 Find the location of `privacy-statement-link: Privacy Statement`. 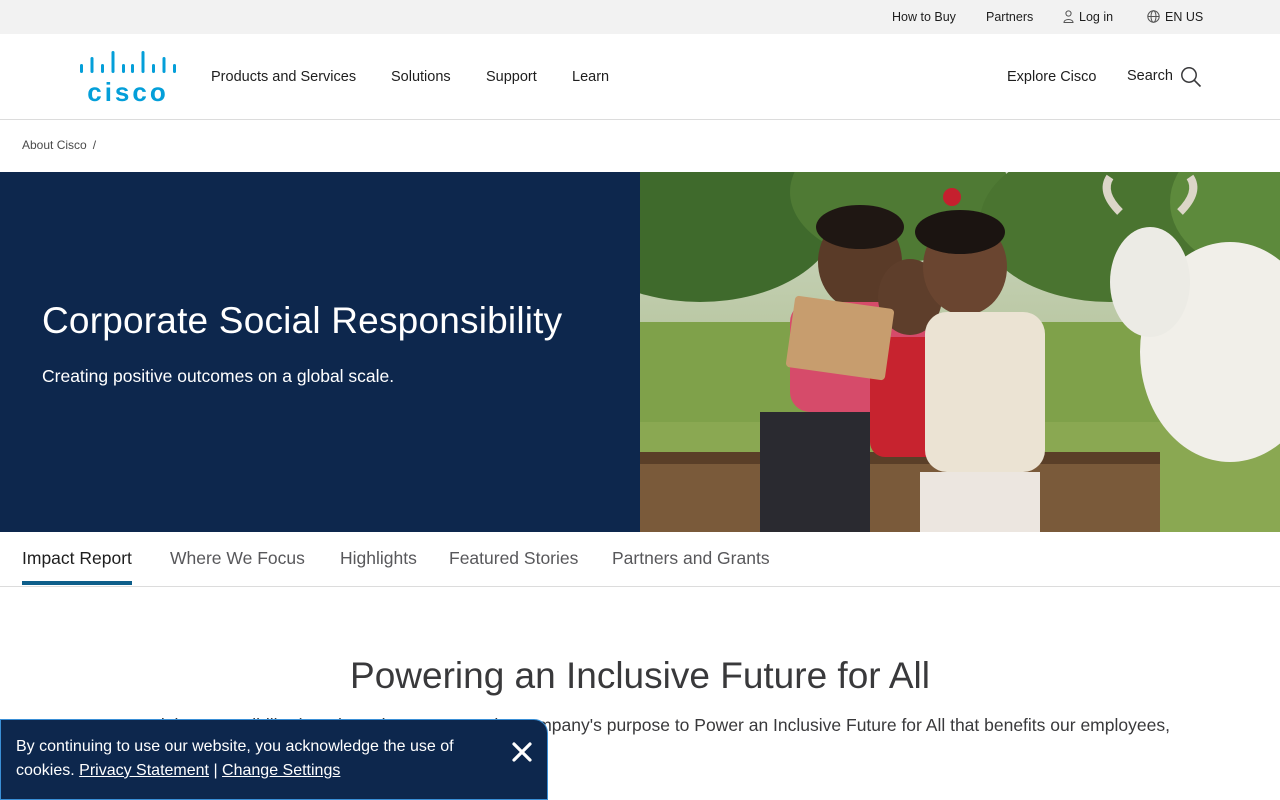

privacy-statement-link: Privacy Statement is located at coordinates (144, 770).